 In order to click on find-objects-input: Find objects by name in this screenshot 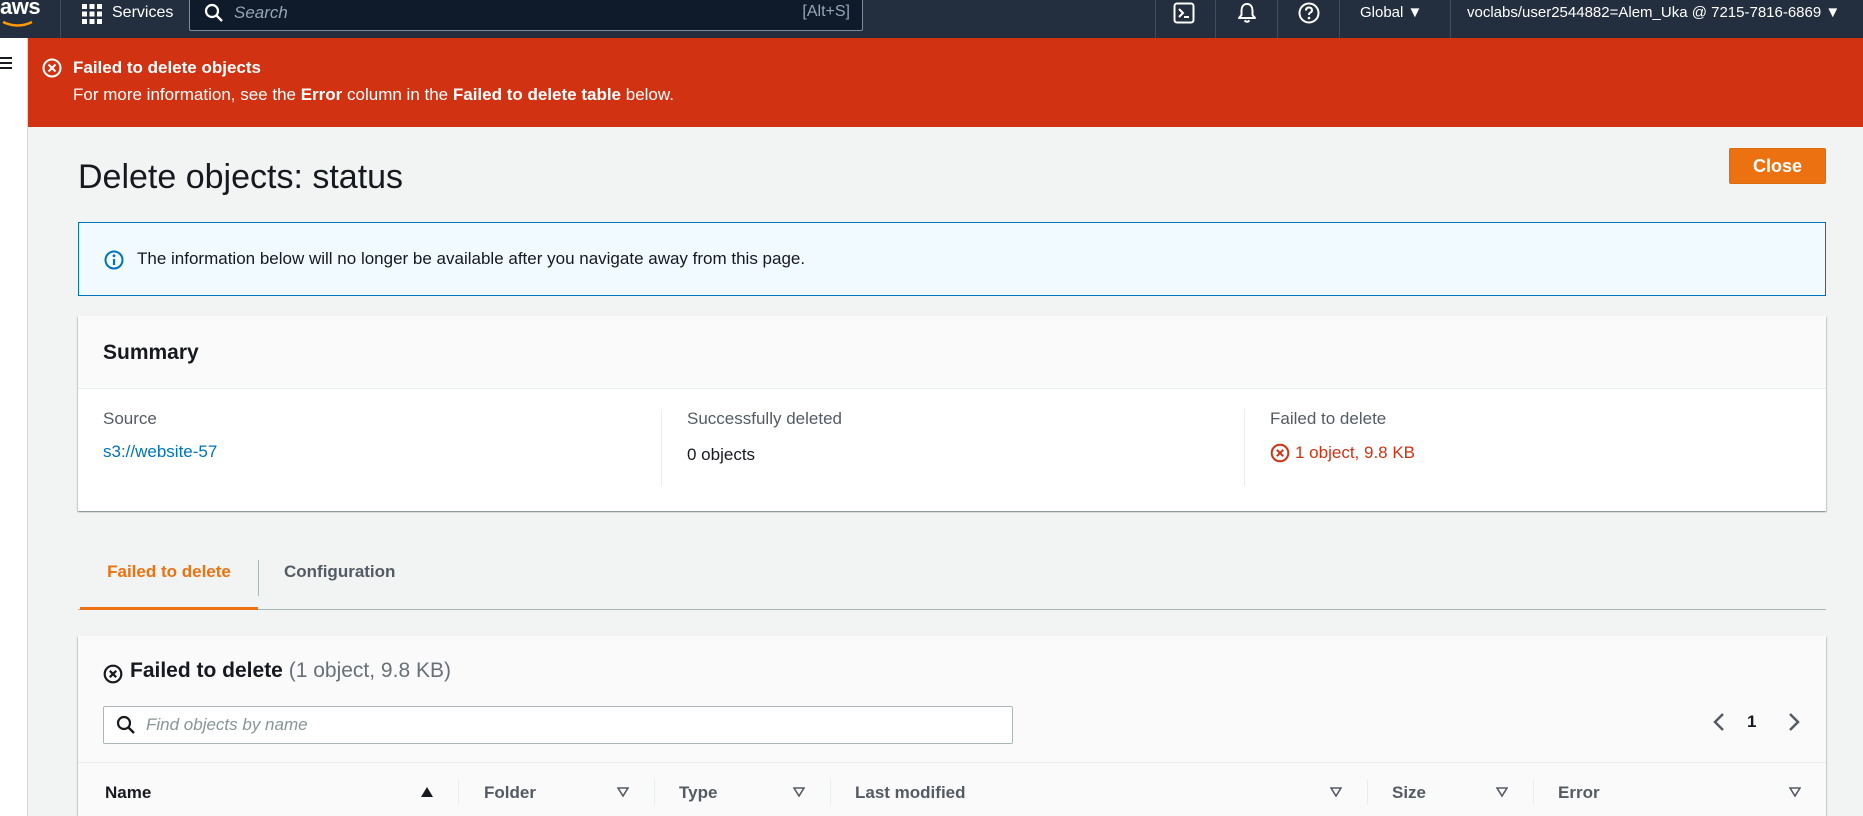, I will do `click(558, 725)`.